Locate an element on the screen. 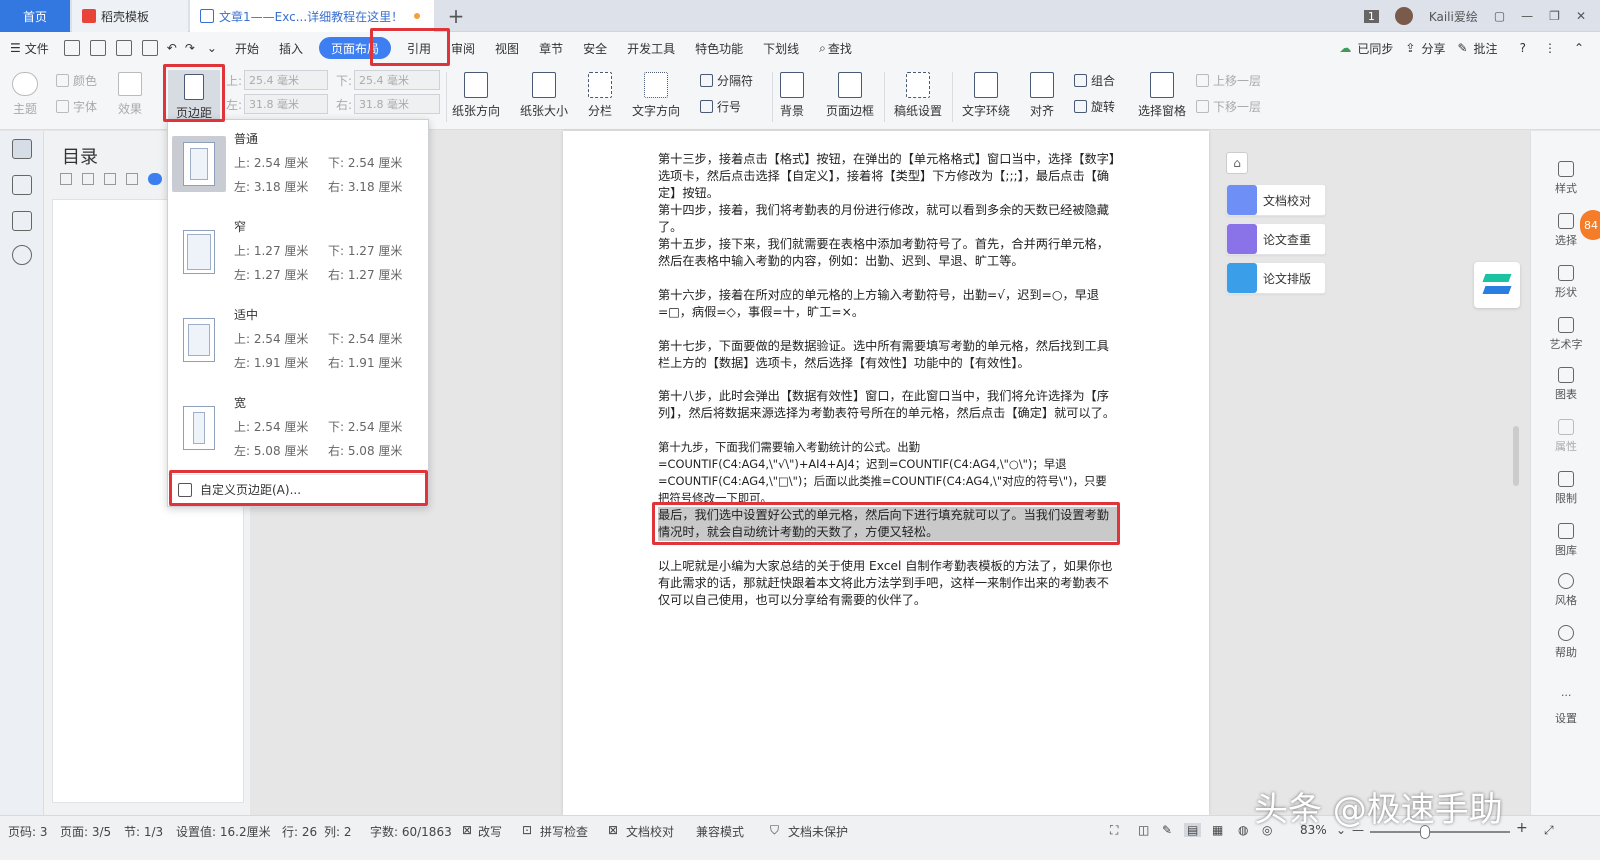 This screenshot has width=1600, height=860. wordart-tool: 艺术字 is located at coordinates (1565, 334).